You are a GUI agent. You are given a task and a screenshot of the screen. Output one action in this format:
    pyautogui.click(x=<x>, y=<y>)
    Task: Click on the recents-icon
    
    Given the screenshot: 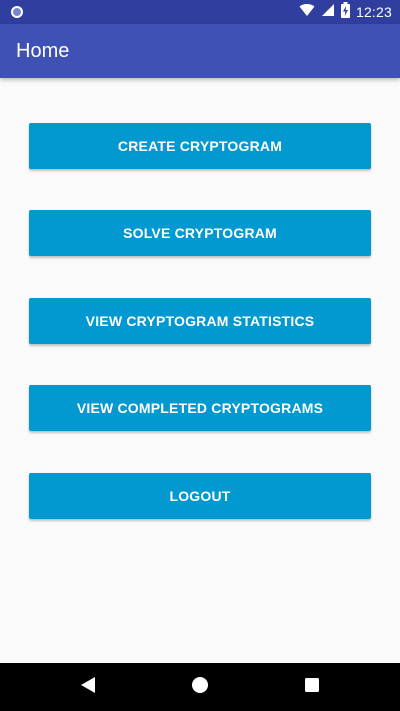 What is the action you would take?
    pyautogui.click(x=312, y=687)
    